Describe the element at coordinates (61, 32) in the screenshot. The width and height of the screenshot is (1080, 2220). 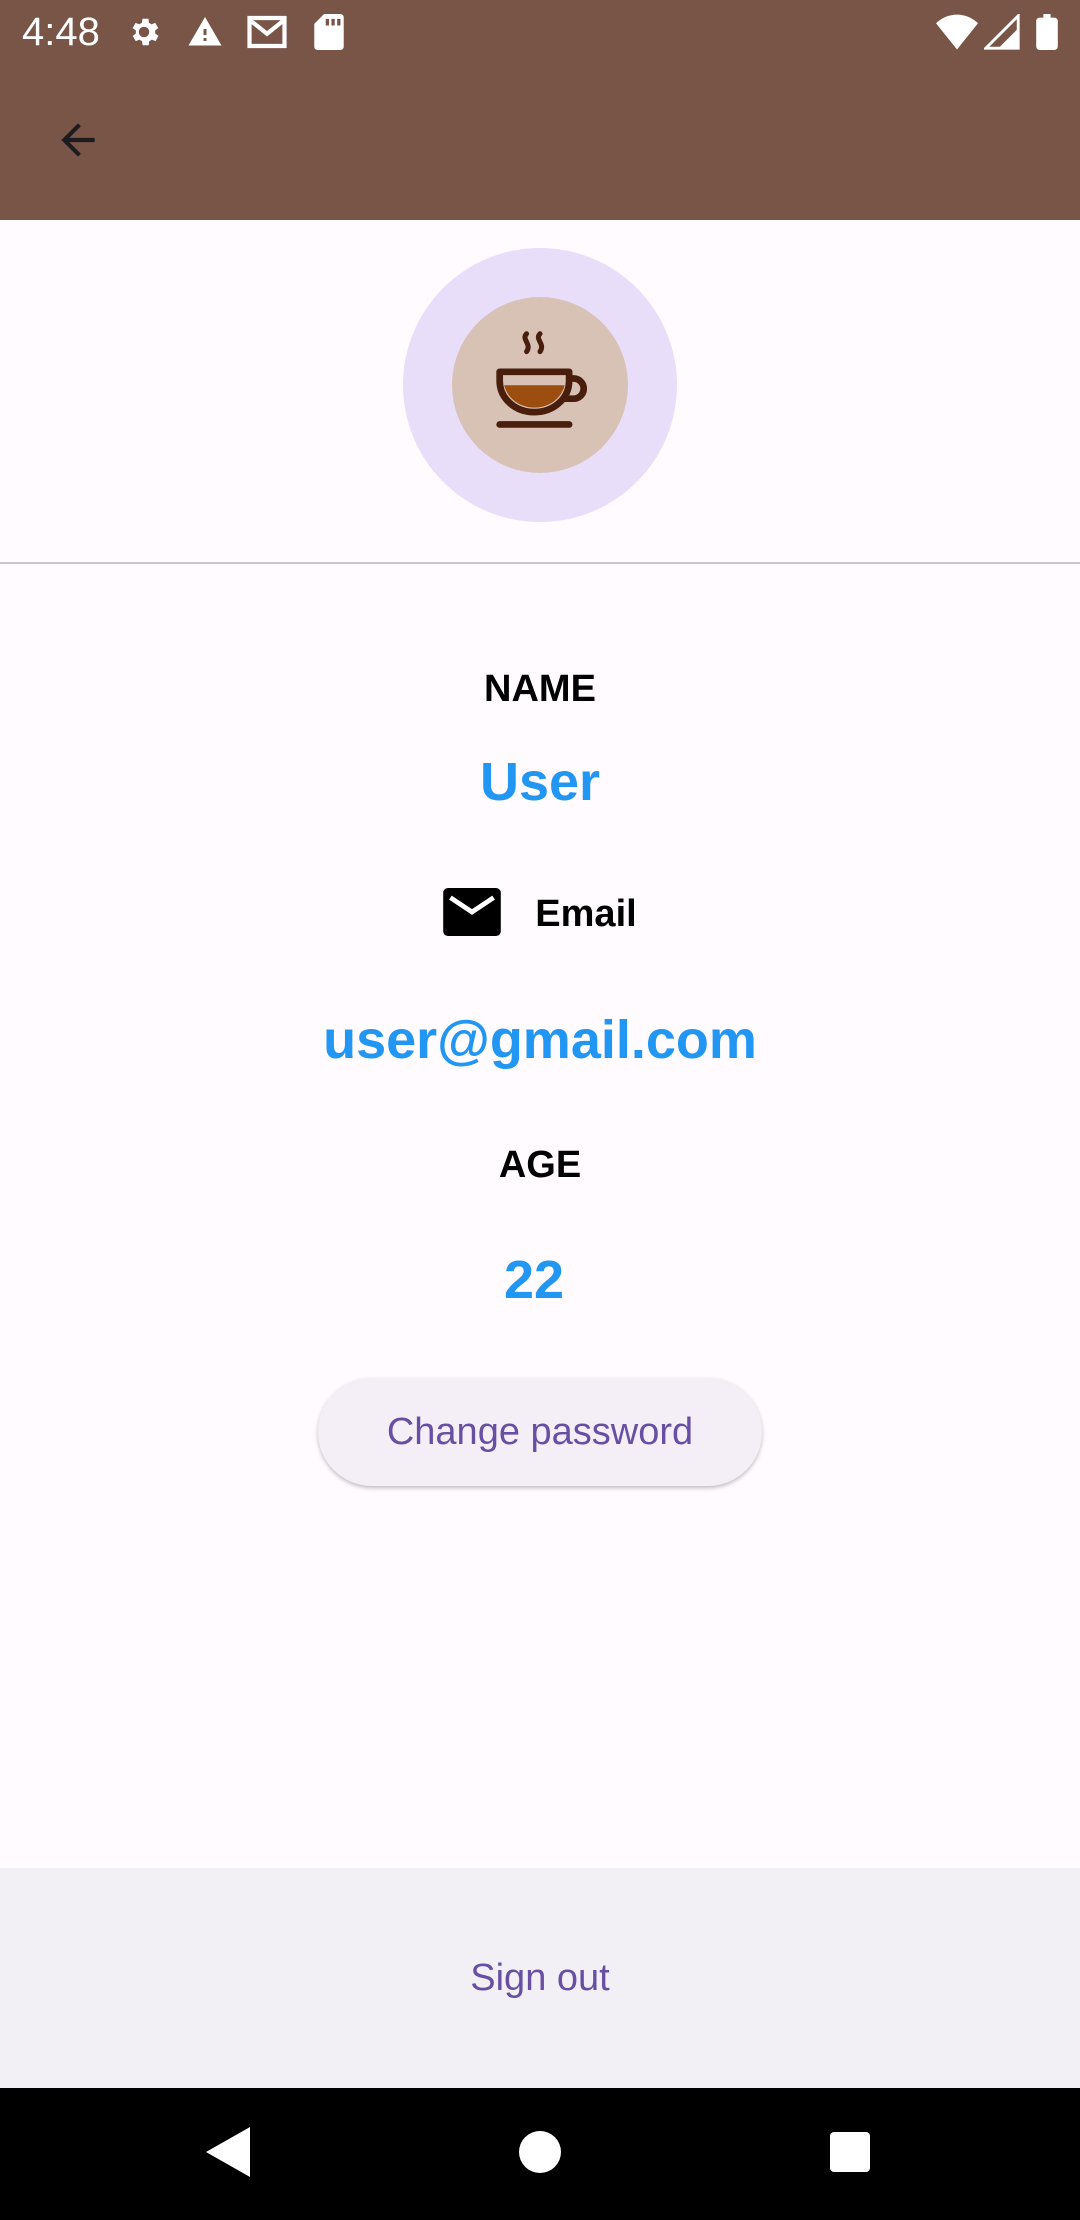
I see `status-time: 4:48` at that location.